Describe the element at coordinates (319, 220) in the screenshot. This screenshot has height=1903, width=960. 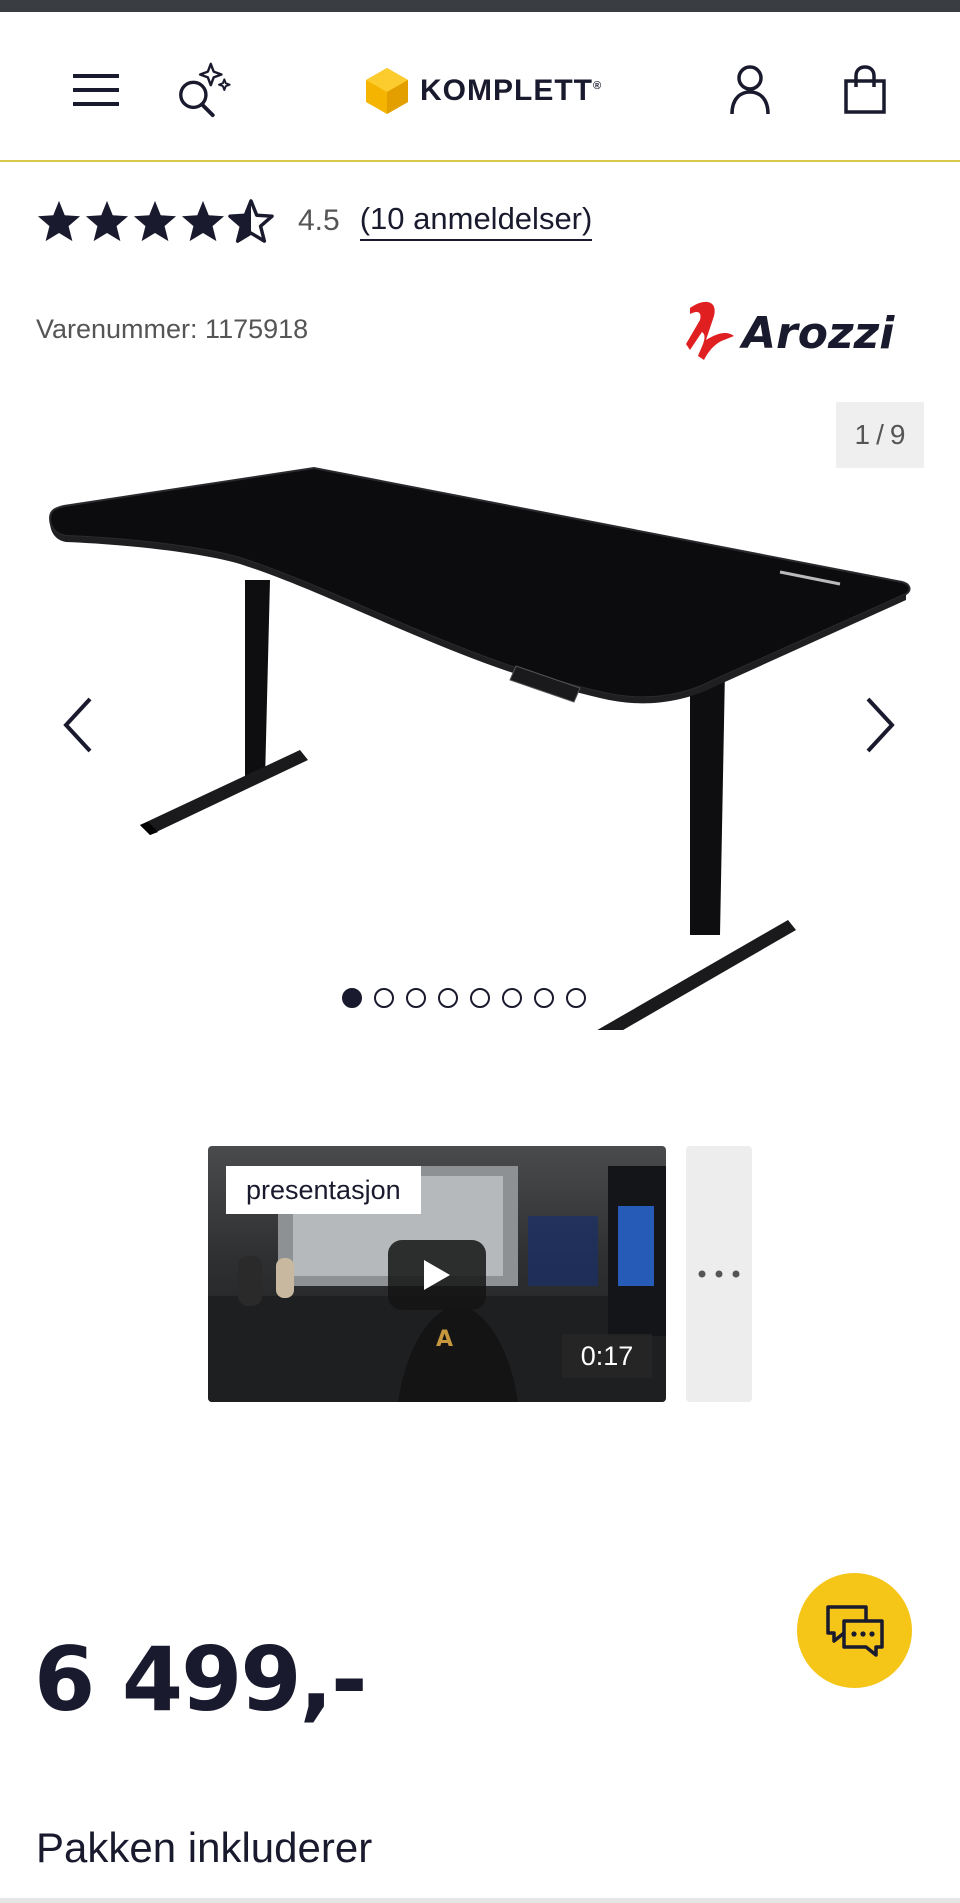
I see `rating-value: 4.5` at that location.